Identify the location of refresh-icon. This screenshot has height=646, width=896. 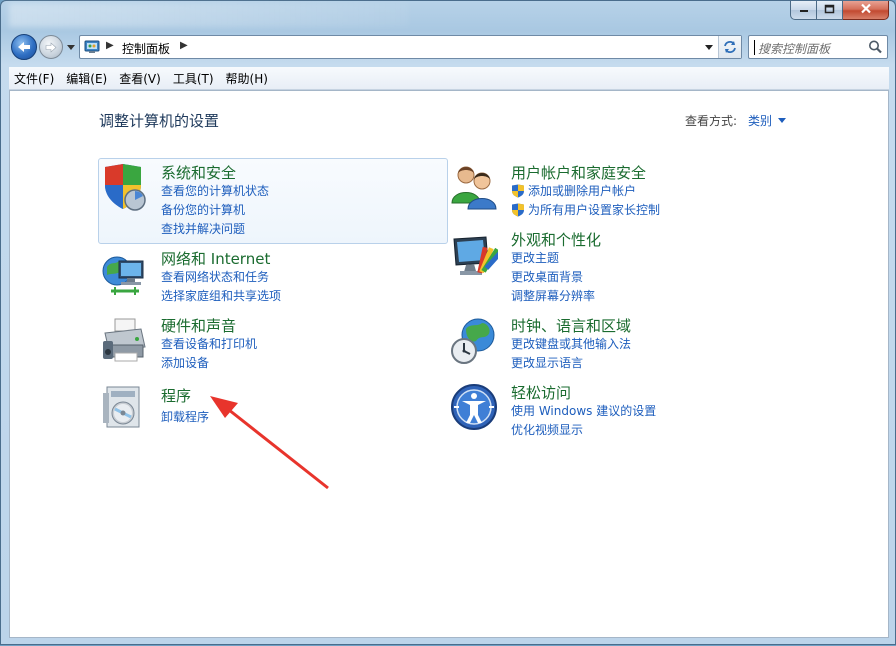
(730, 47).